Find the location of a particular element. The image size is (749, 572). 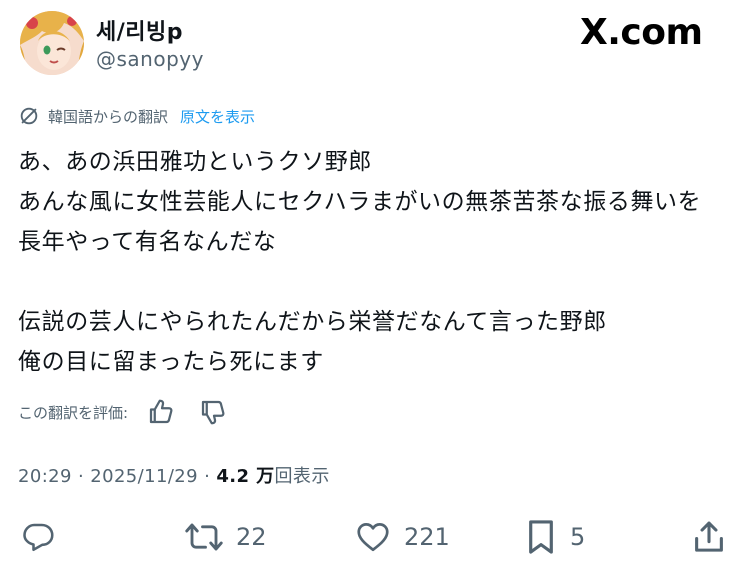

thumbs-up-icon is located at coordinates (161, 412).